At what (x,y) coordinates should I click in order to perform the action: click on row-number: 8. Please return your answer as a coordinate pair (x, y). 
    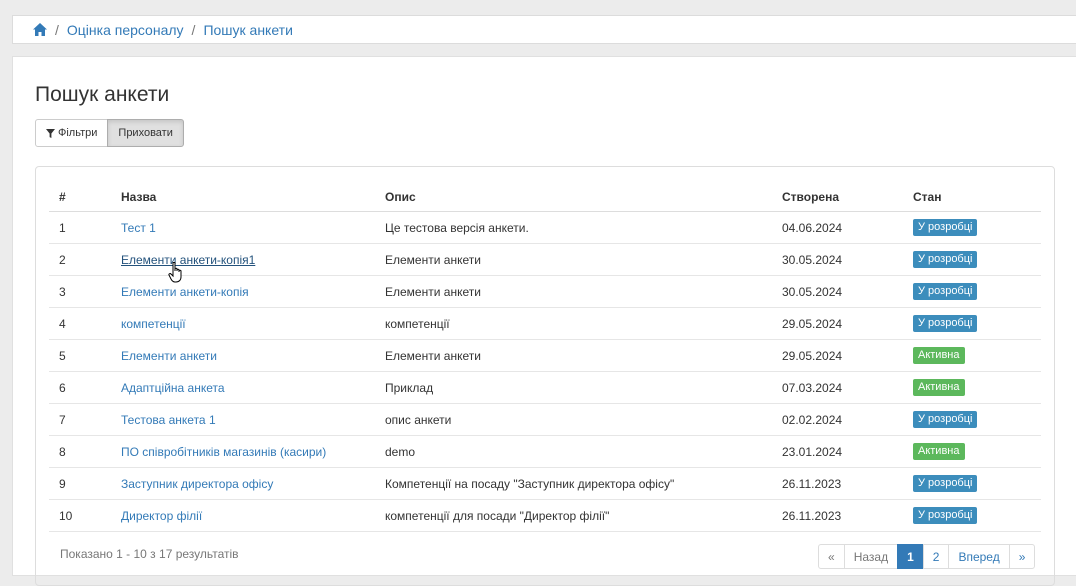
    Looking at the image, I should click on (80, 451).